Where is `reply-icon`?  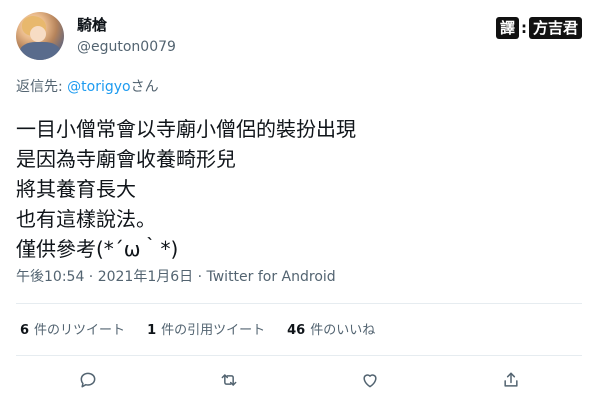
reply-icon is located at coordinates (88, 380).